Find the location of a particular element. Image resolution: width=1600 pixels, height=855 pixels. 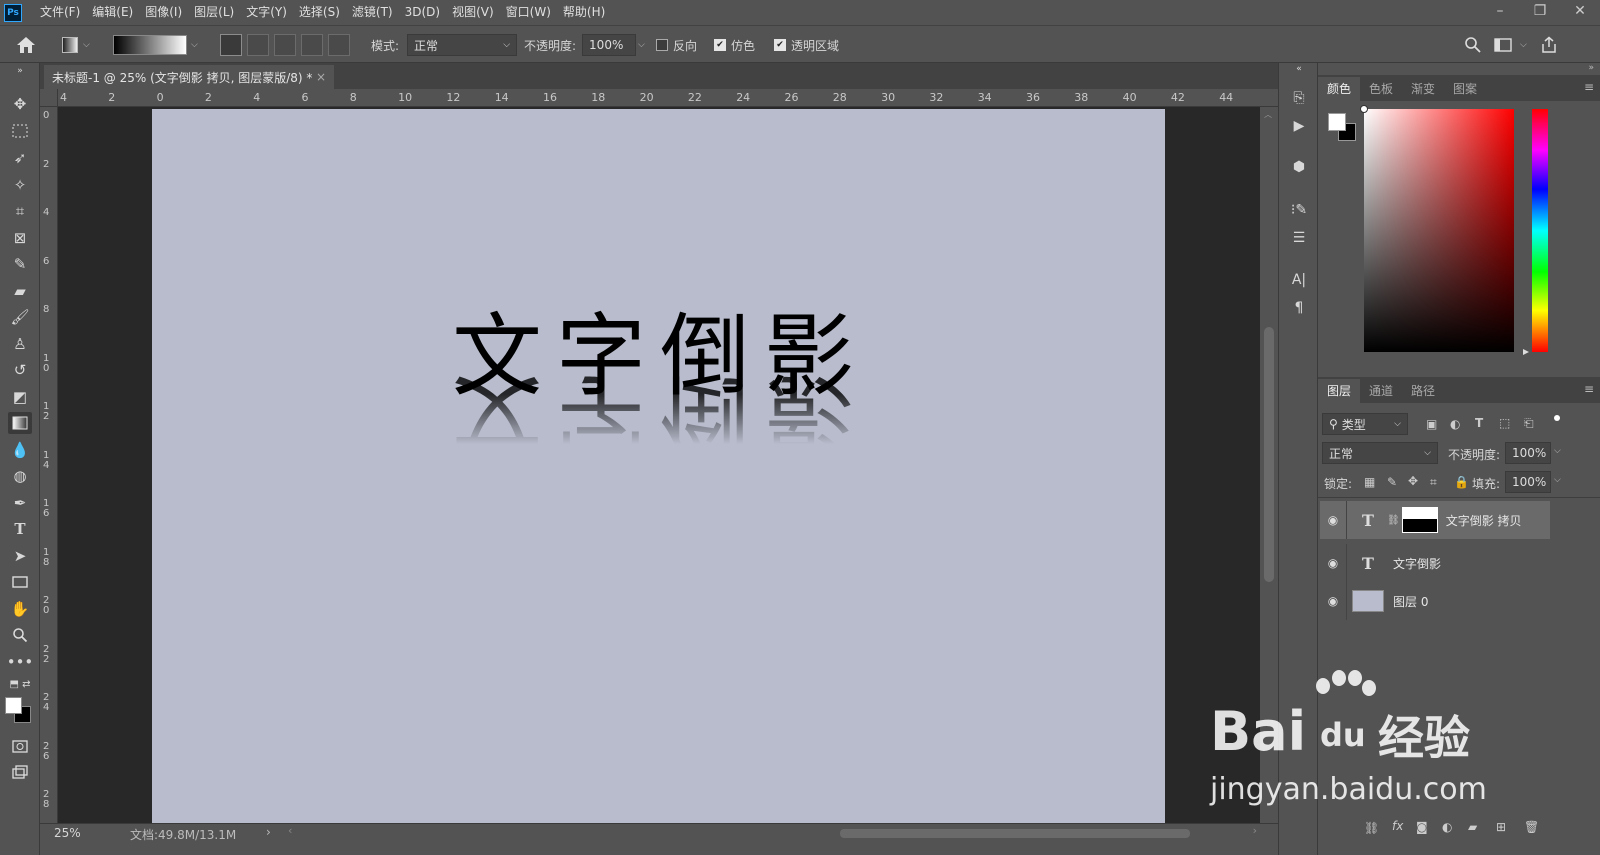

adjustment-layer-icon: ◐ is located at coordinates (1447, 827).